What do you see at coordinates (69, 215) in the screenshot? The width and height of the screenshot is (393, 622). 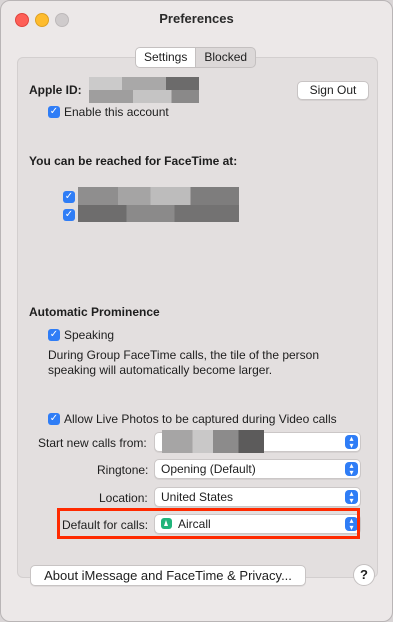 I see `reach-entry-2-checkbox: ✓` at bounding box center [69, 215].